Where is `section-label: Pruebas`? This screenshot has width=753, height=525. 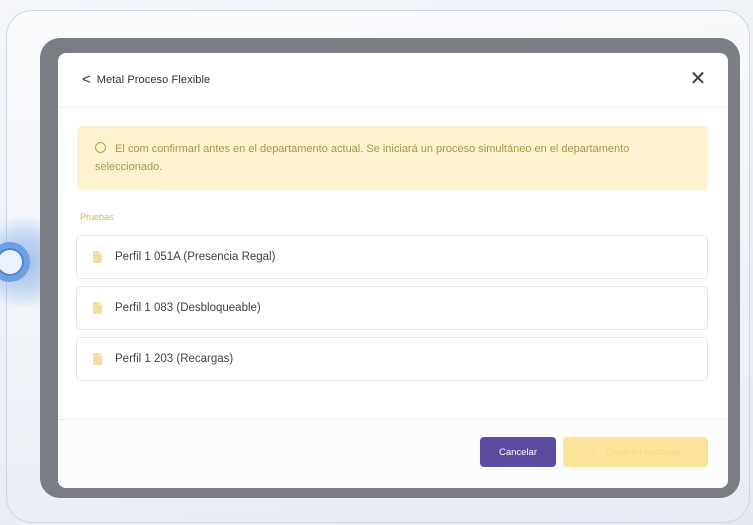
section-label: Pruebas is located at coordinates (97, 217).